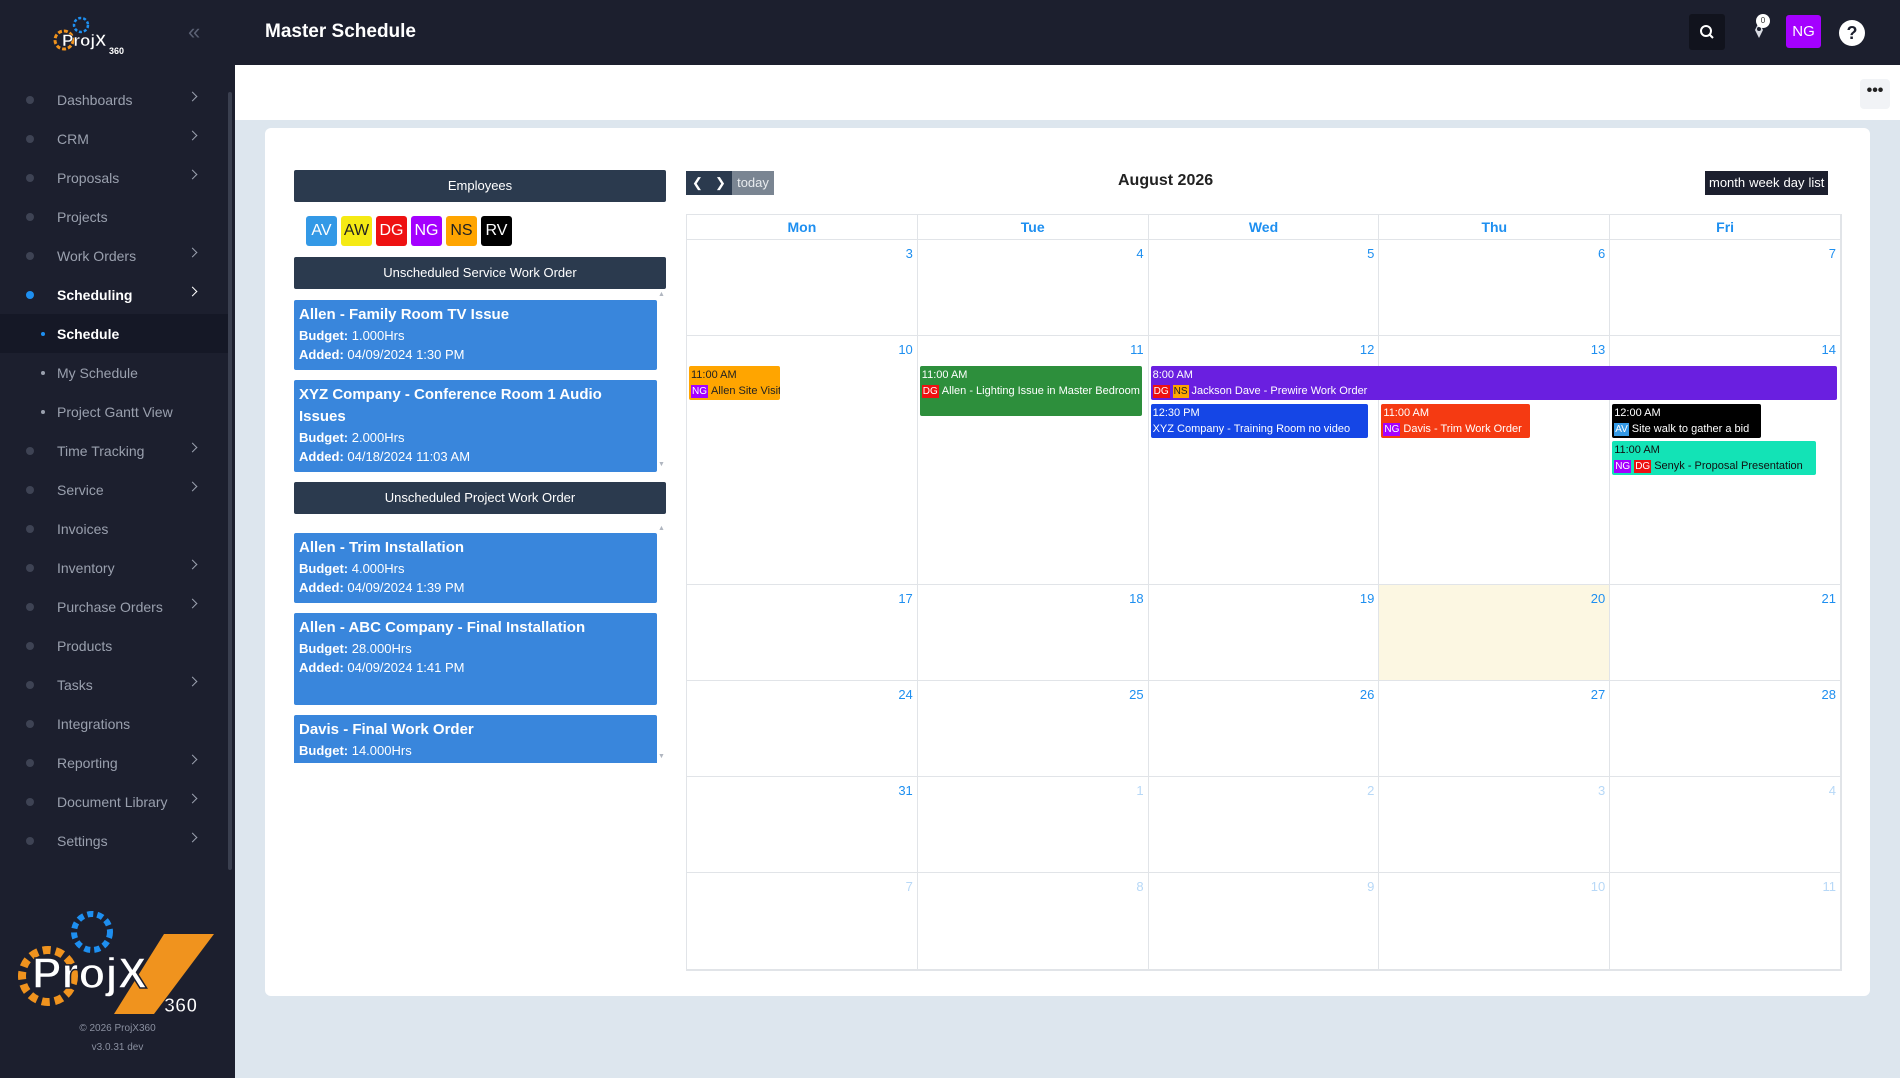  What do you see at coordinates (1598, 349) in the screenshot?
I see `day-number: 13` at bounding box center [1598, 349].